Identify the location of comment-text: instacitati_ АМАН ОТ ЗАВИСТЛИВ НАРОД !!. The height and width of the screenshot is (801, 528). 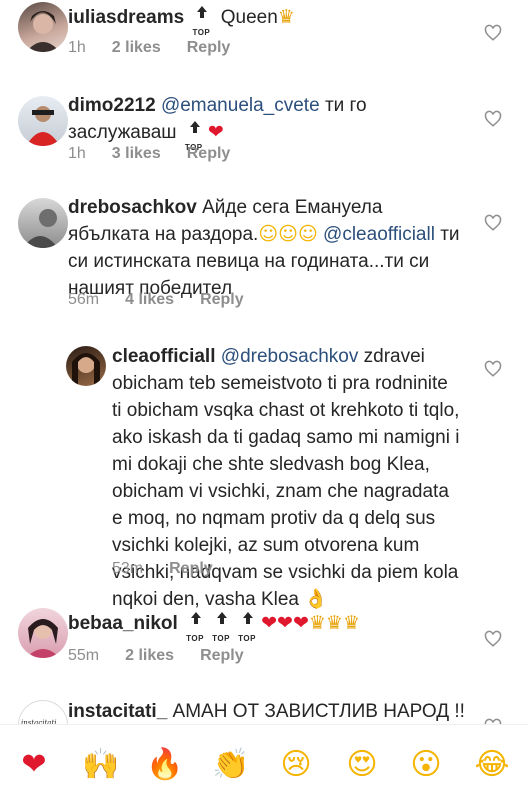
(268, 711).